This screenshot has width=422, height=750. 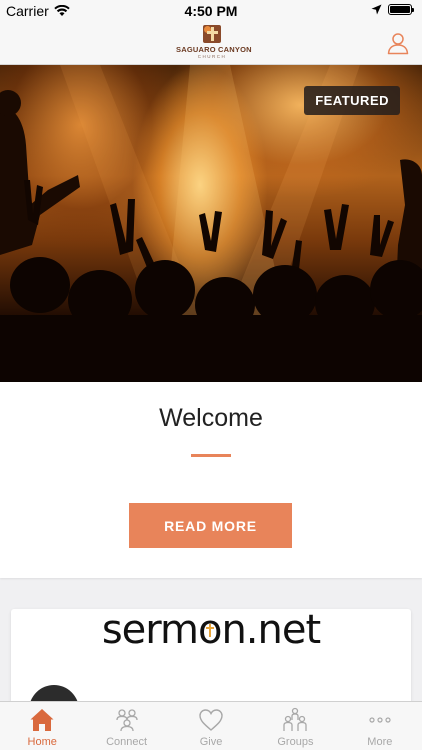 I want to click on status-bar: Carrier 4:50 PM, so click(x=211, y=11).